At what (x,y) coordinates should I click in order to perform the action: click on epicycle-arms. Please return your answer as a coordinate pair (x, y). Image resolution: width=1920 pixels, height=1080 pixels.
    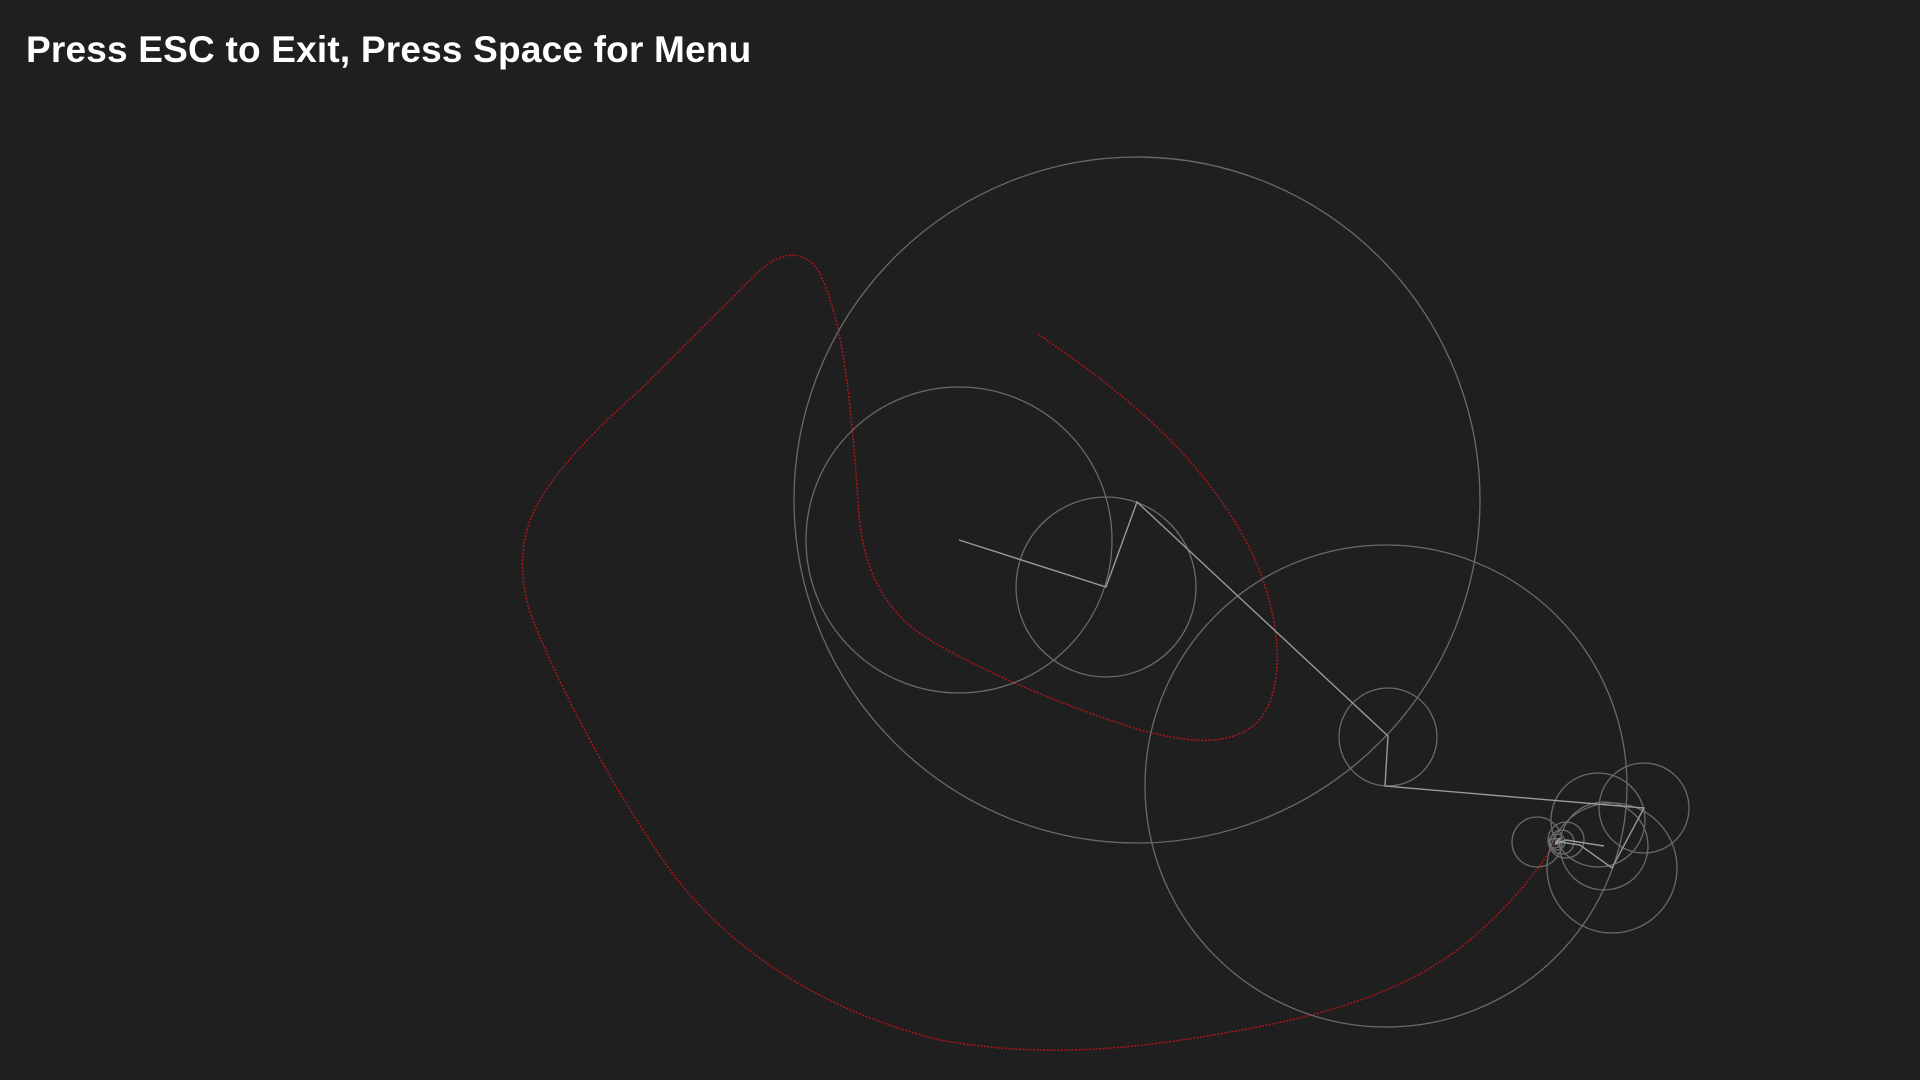
    Looking at the image, I should click on (1302, 685).